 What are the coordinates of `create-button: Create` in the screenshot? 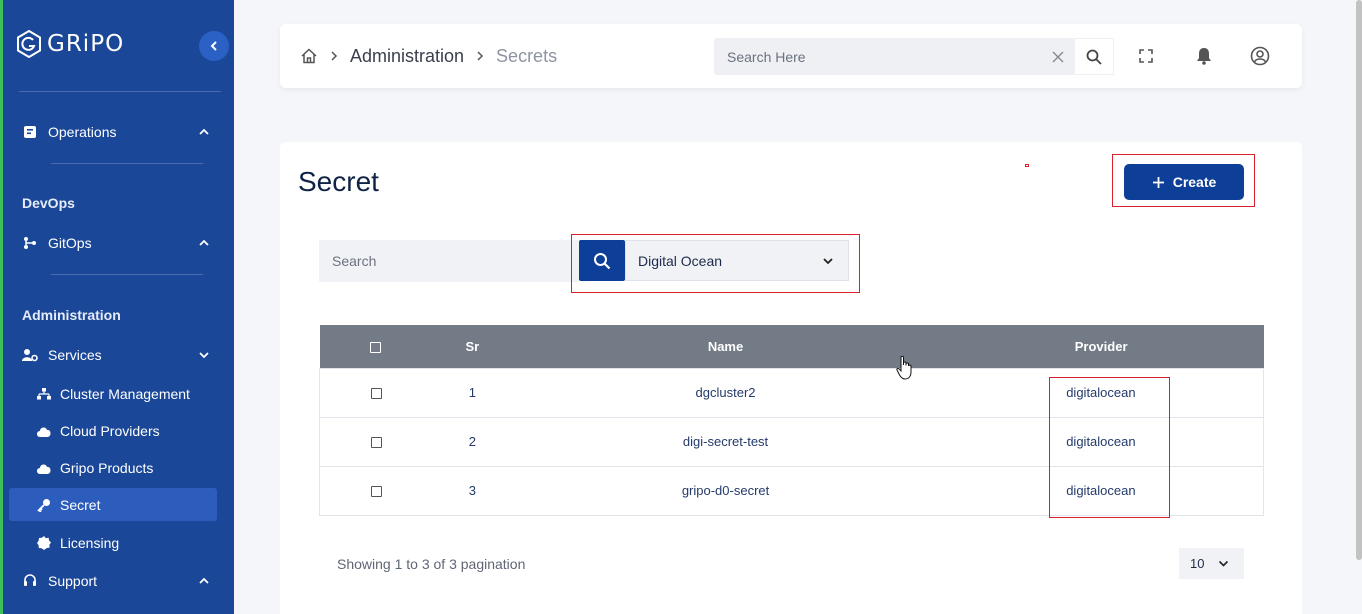 It's located at (1184, 182).